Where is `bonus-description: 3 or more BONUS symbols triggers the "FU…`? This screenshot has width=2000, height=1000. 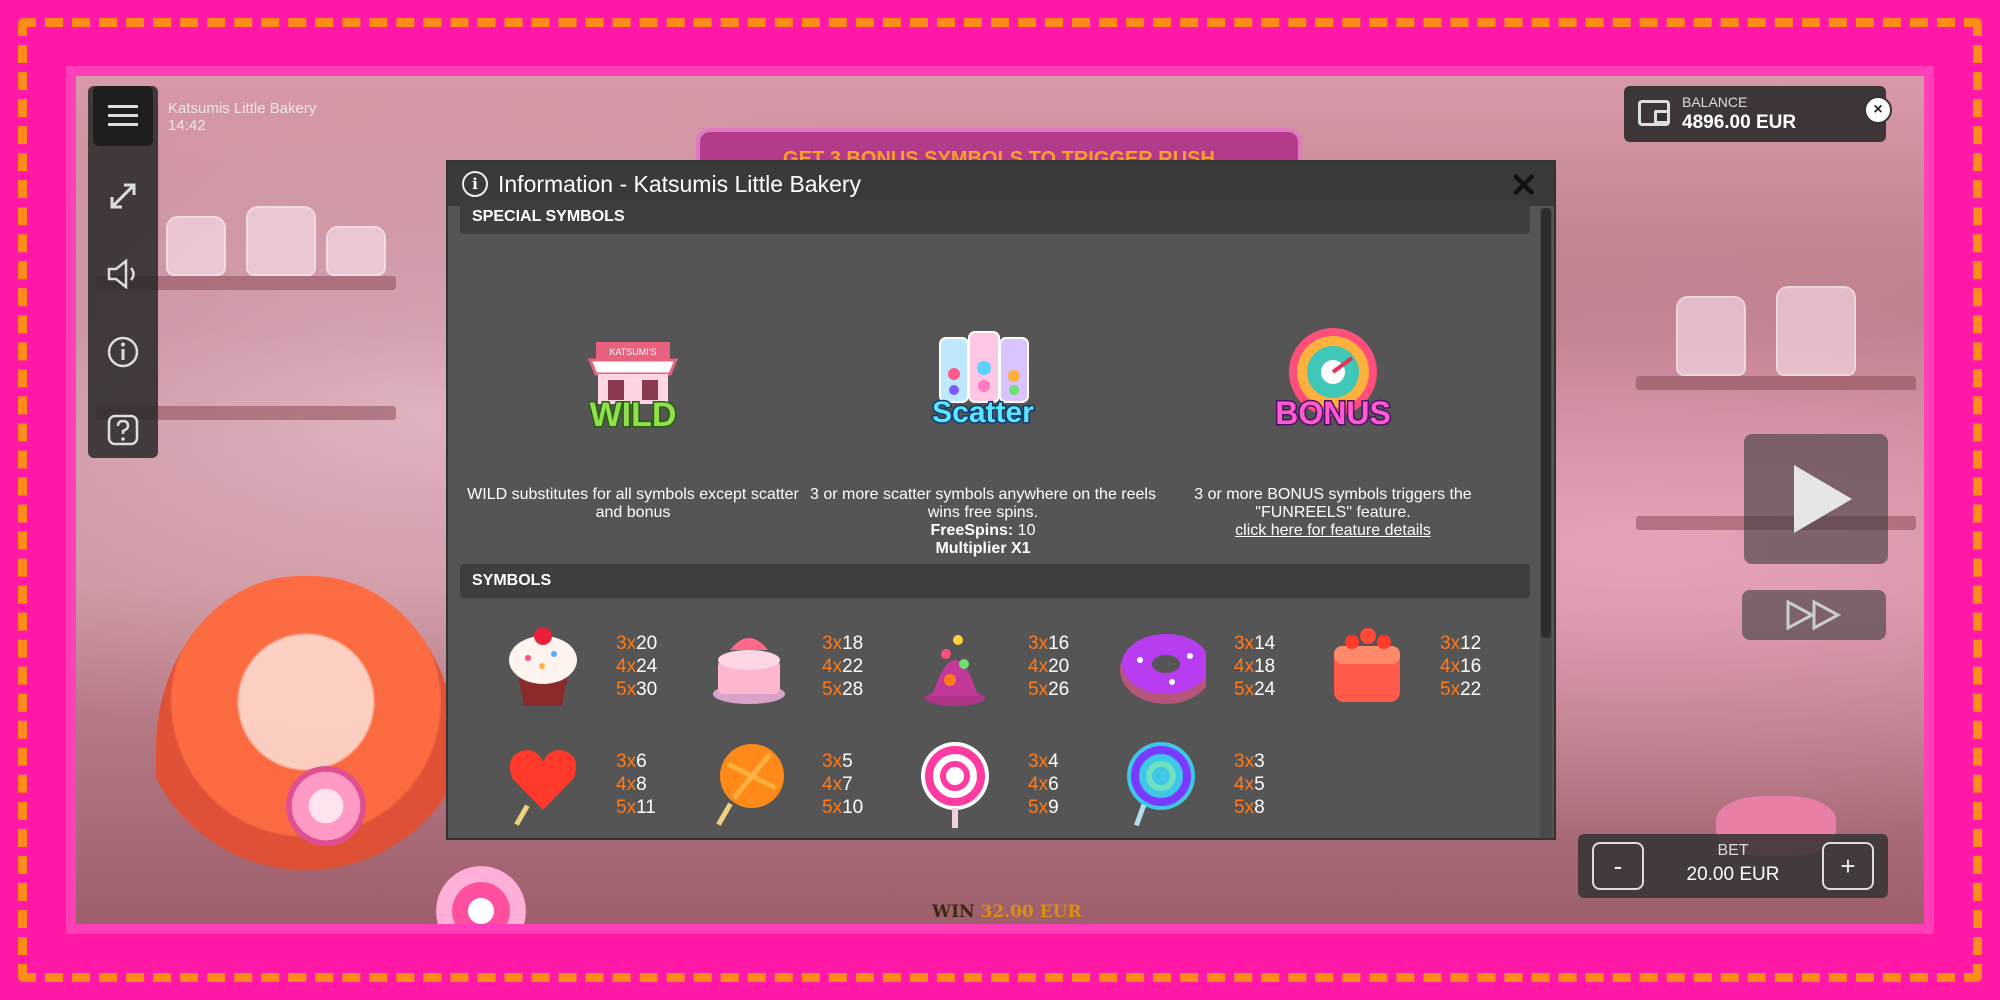 bonus-description: 3 or more BONUS symbols triggers the "FU… is located at coordinates (1333, 503).